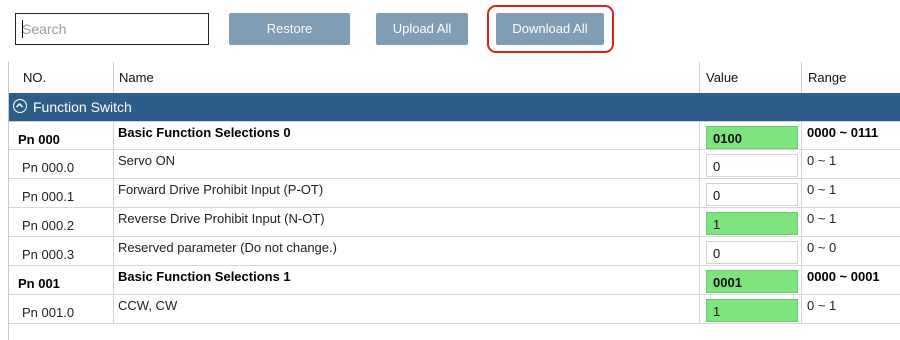  Describe the element at coordinates (39, 139) in the screenshot. I see `param-number: Pn 000` at that location.